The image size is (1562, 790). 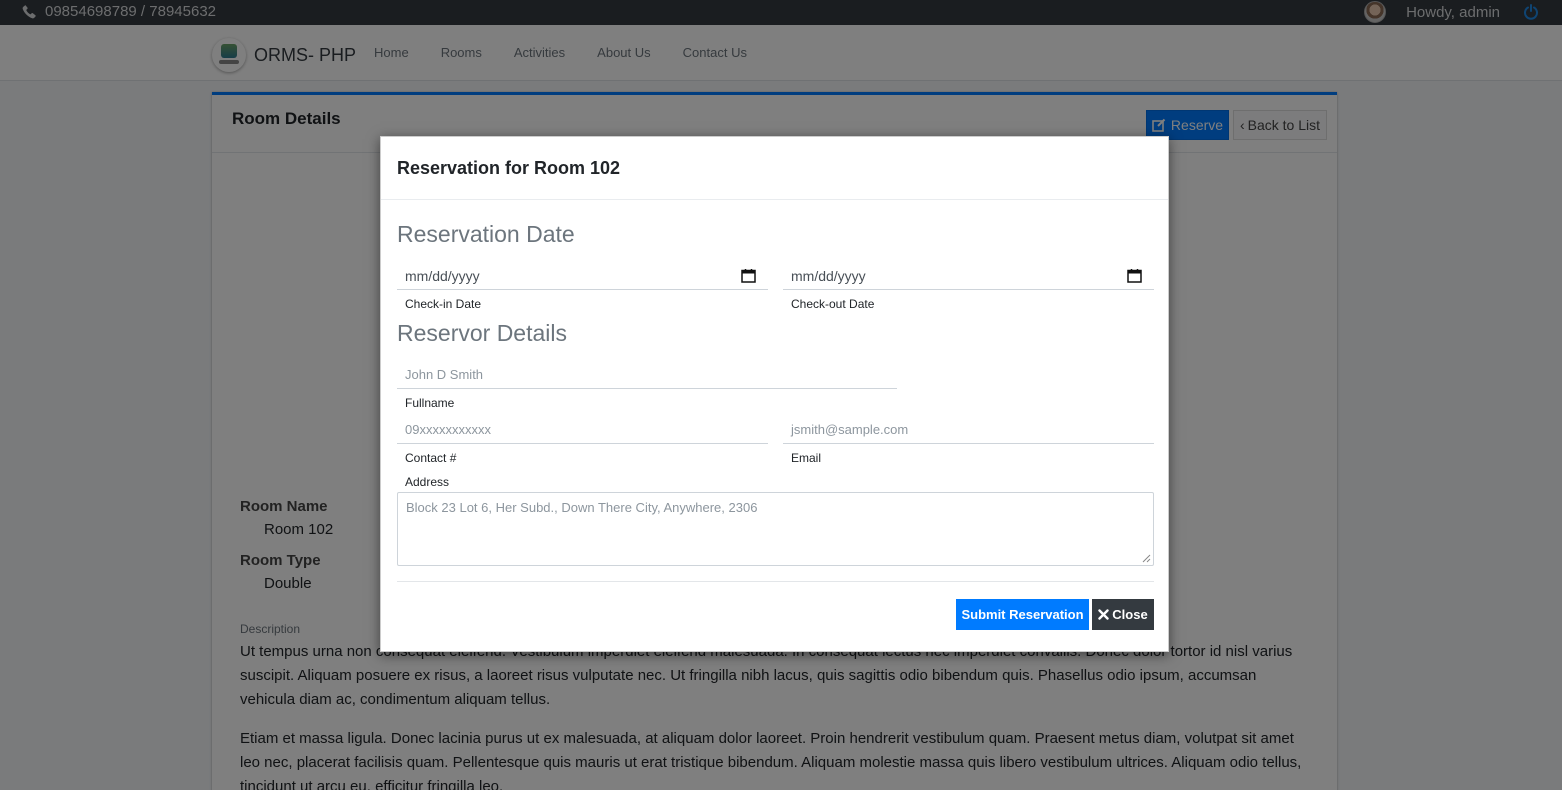 What do you see at coordinates (427, 482) in the screenshot?
I see `address-label: Address` at bounding box center [427, 482].